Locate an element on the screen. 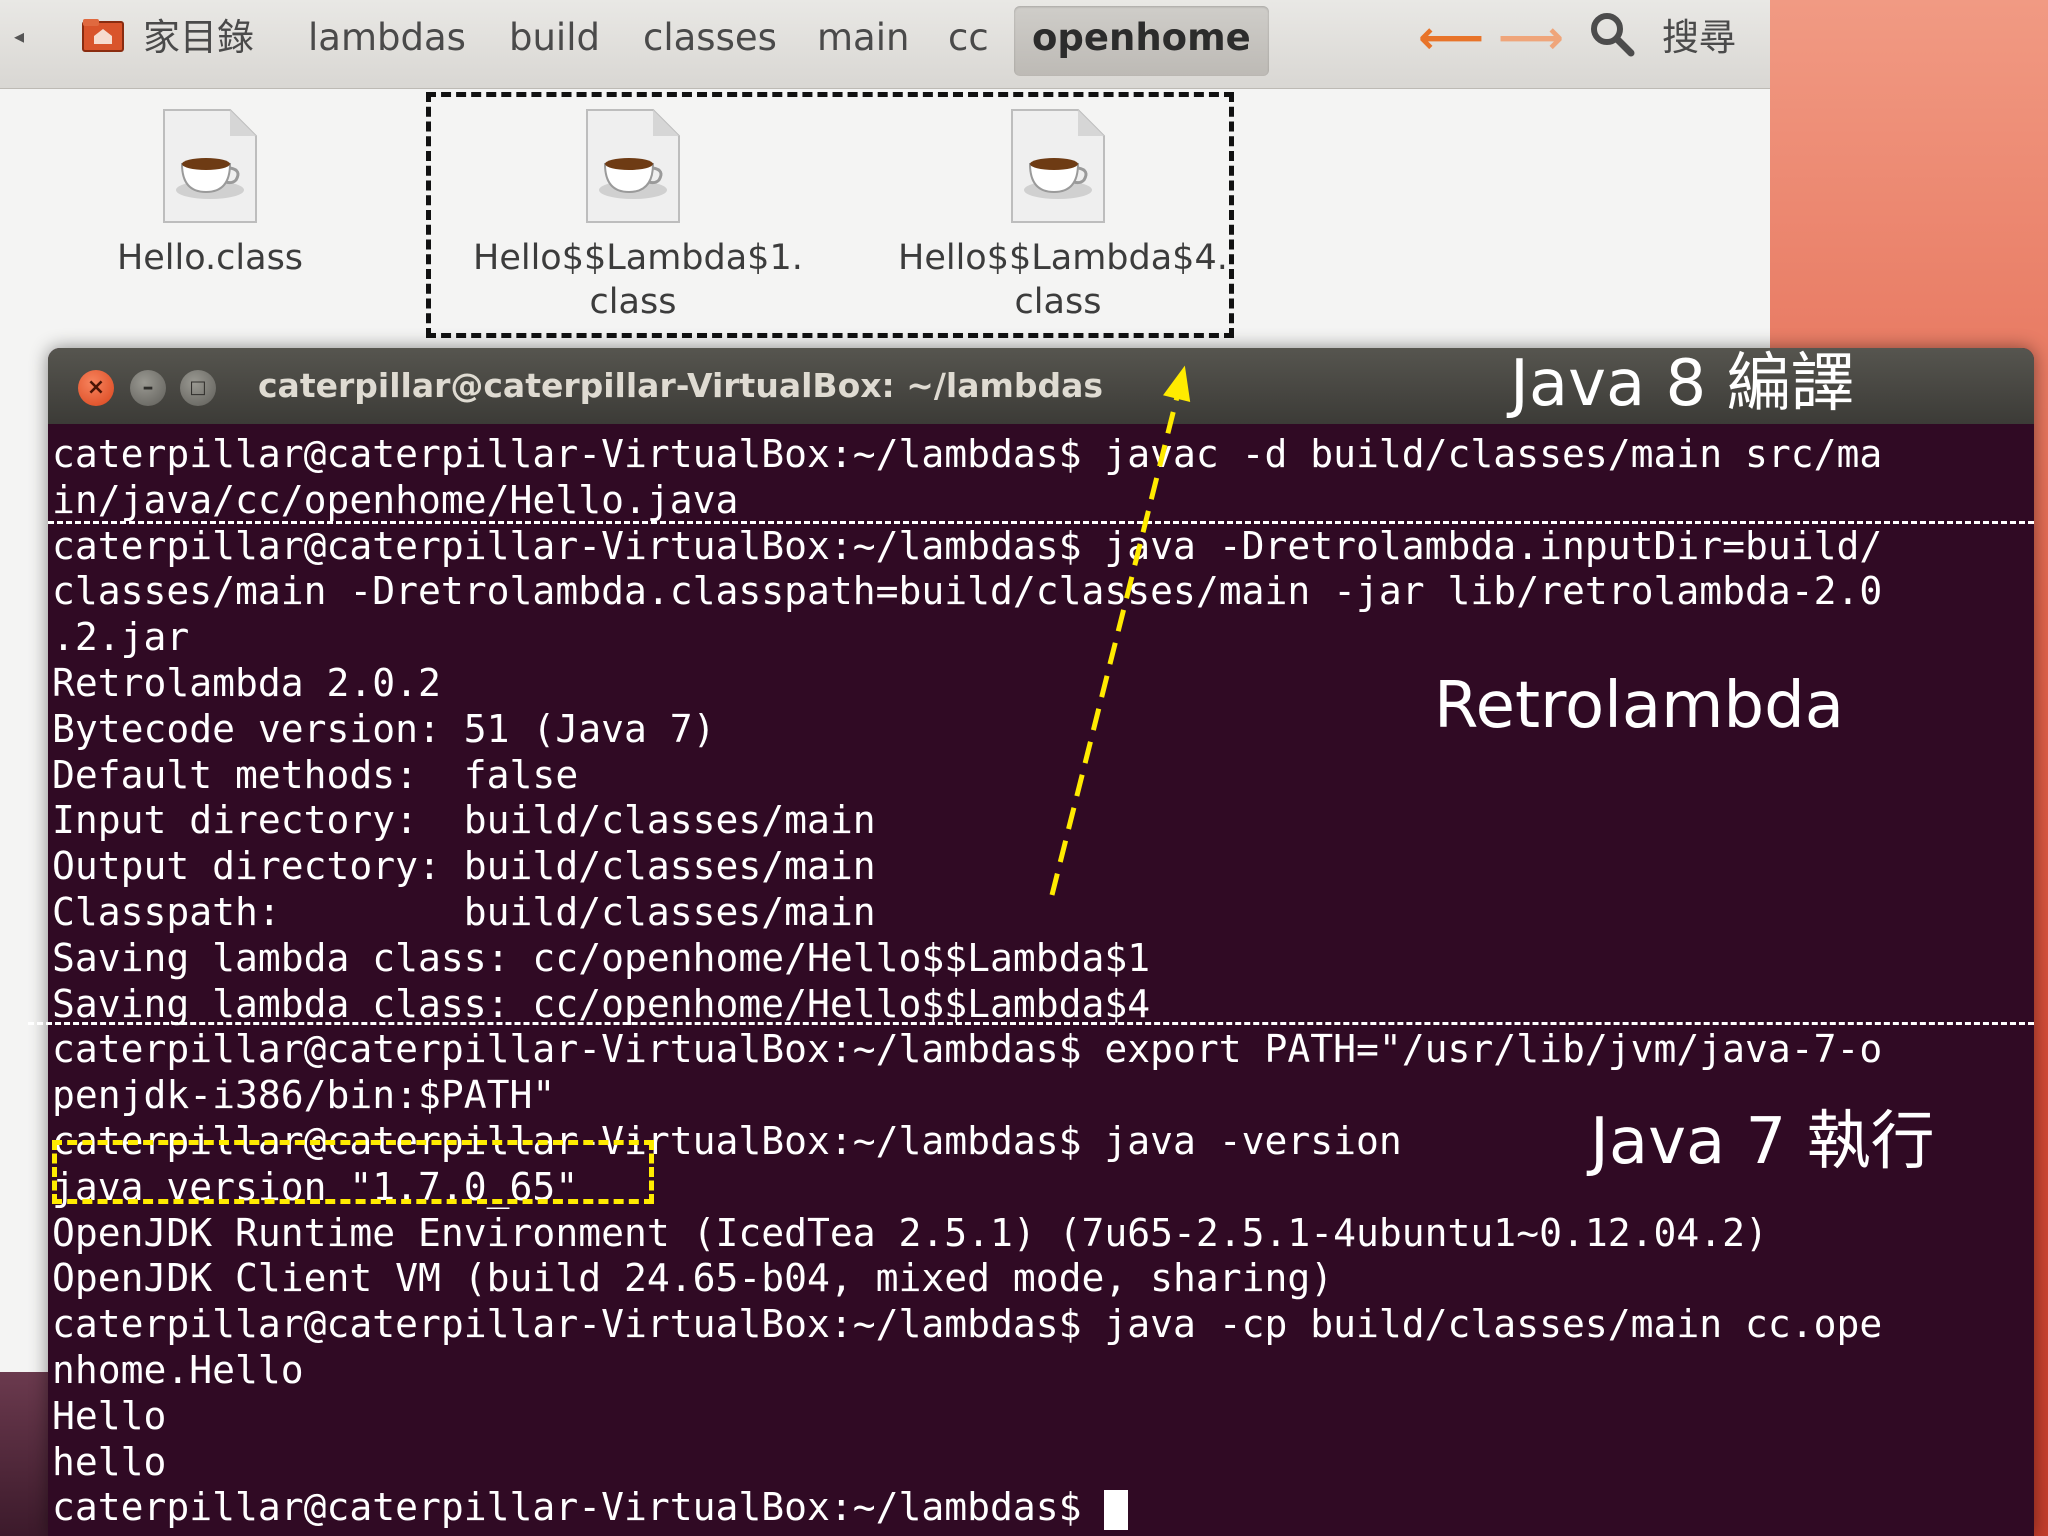  section-separator is located at coordinates (1031, 1023).